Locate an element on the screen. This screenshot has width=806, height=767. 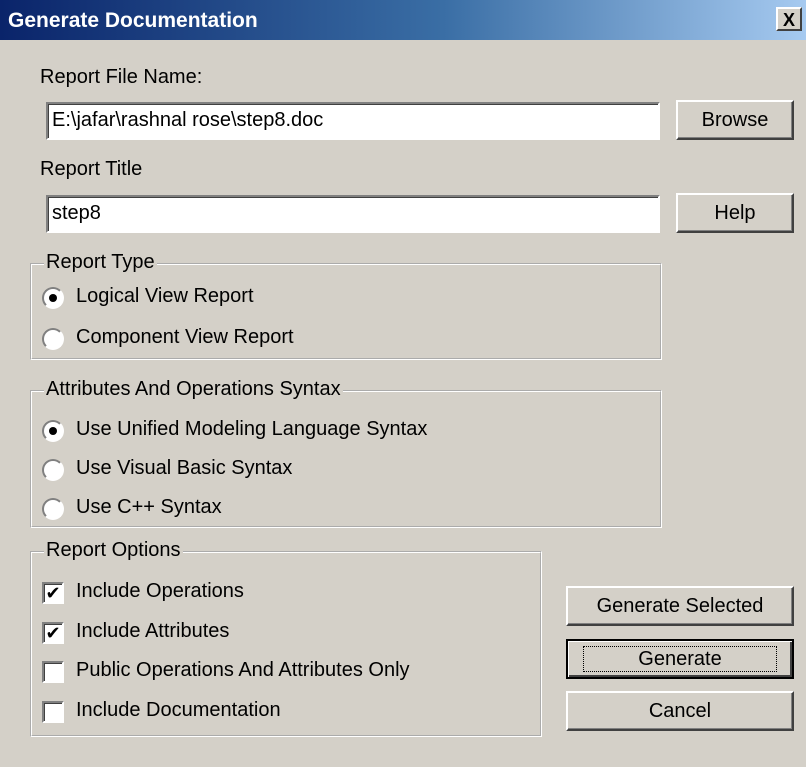
report-file-name-label: Report File Name: is located at coordinates (121, 77).